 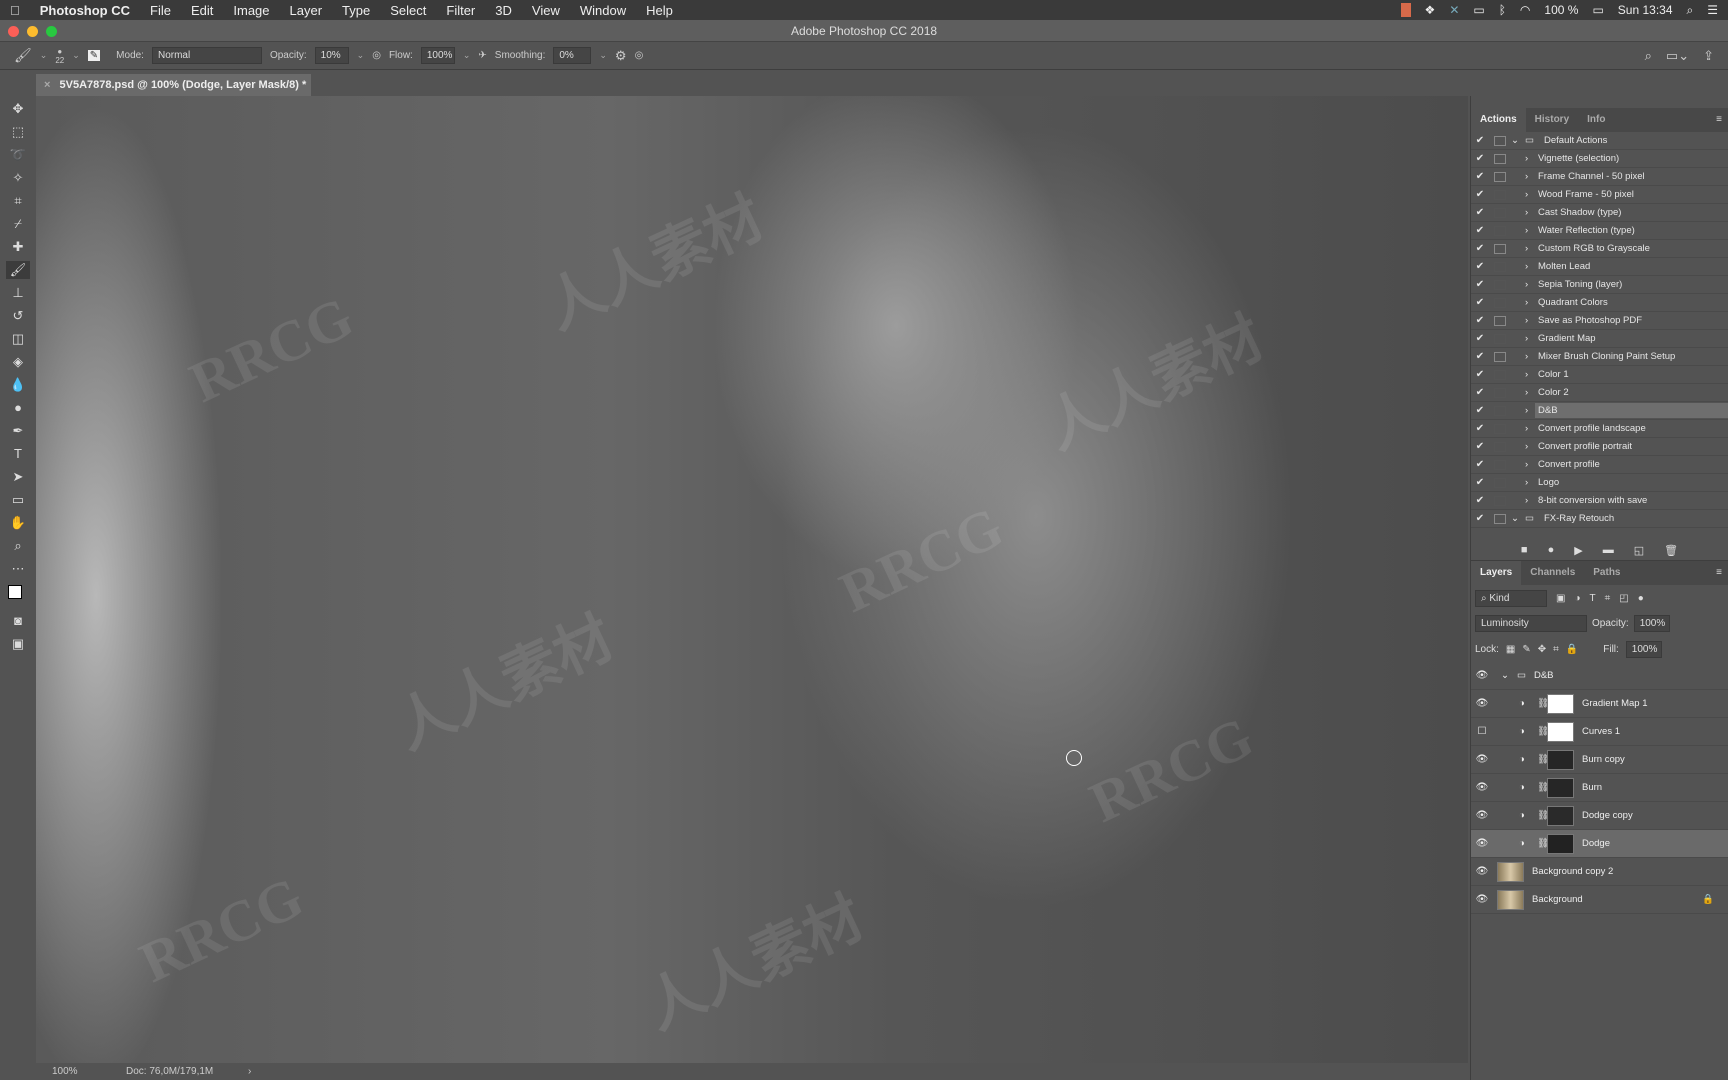 I want to click on chevron-down-icon: ⌄, so click(x=1518, y=518).